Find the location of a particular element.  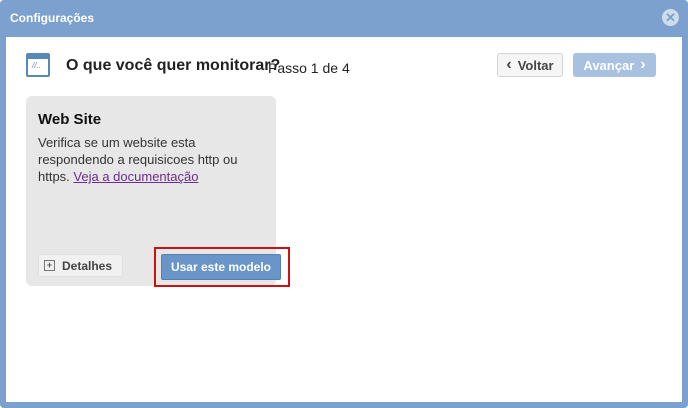

website-template-icon: //.. is located at coordinates (38, 65).